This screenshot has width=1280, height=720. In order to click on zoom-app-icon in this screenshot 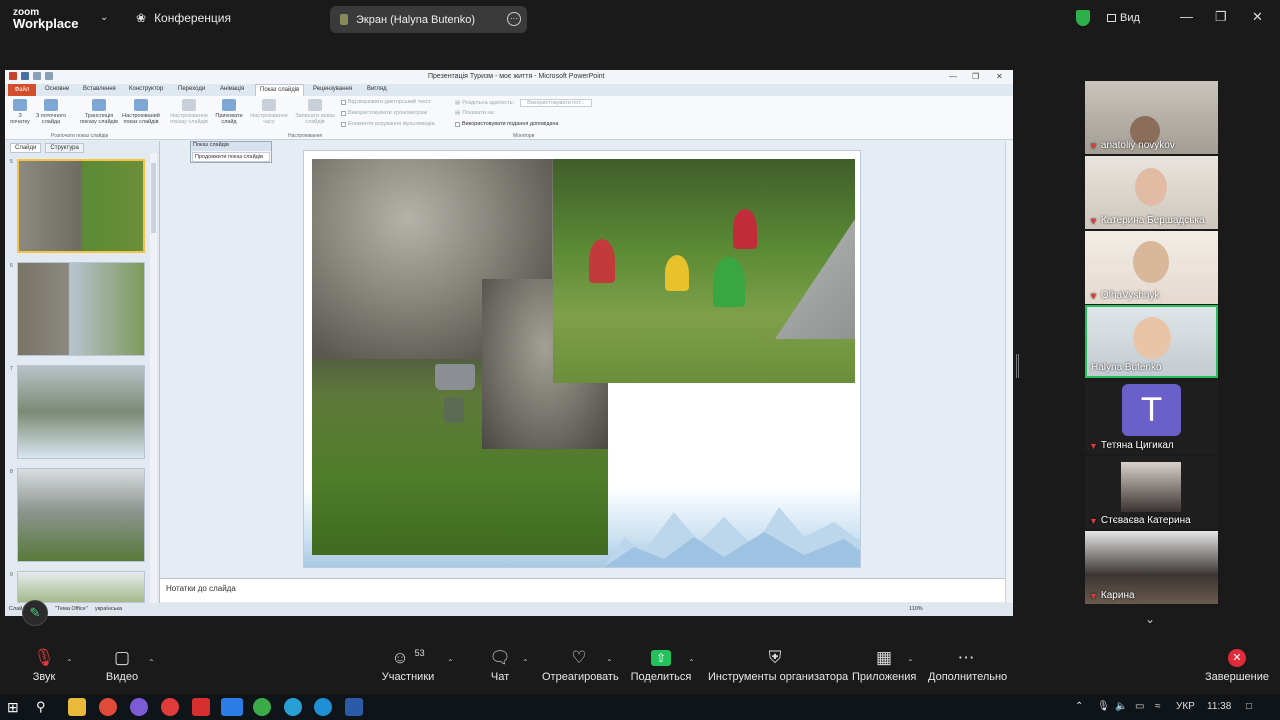, I will do `click(232, 707)`.